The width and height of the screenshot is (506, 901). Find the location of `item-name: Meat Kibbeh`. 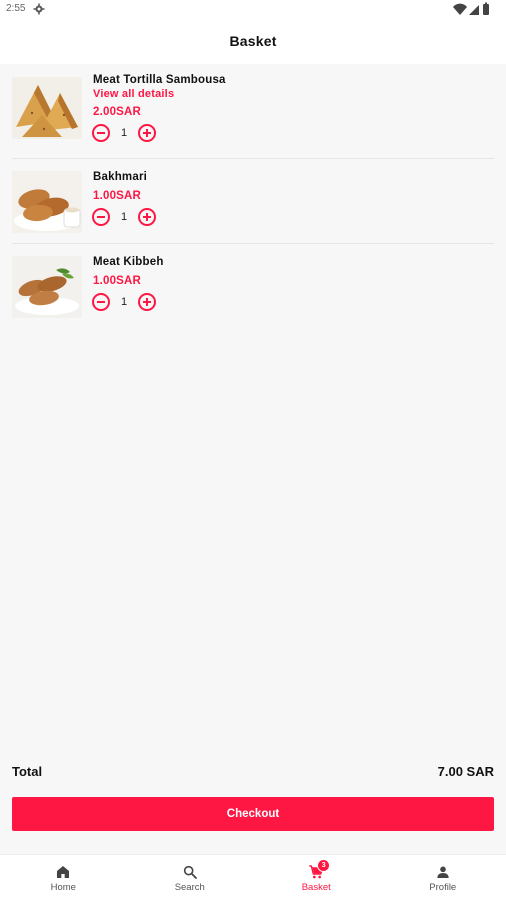

item-name: Meat Kibbeh is located at coordinates (128, 262).